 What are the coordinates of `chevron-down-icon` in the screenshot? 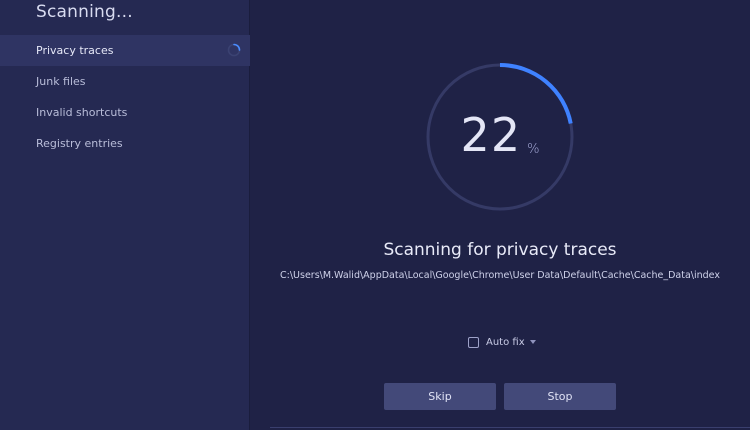 It's located at (532, 342).